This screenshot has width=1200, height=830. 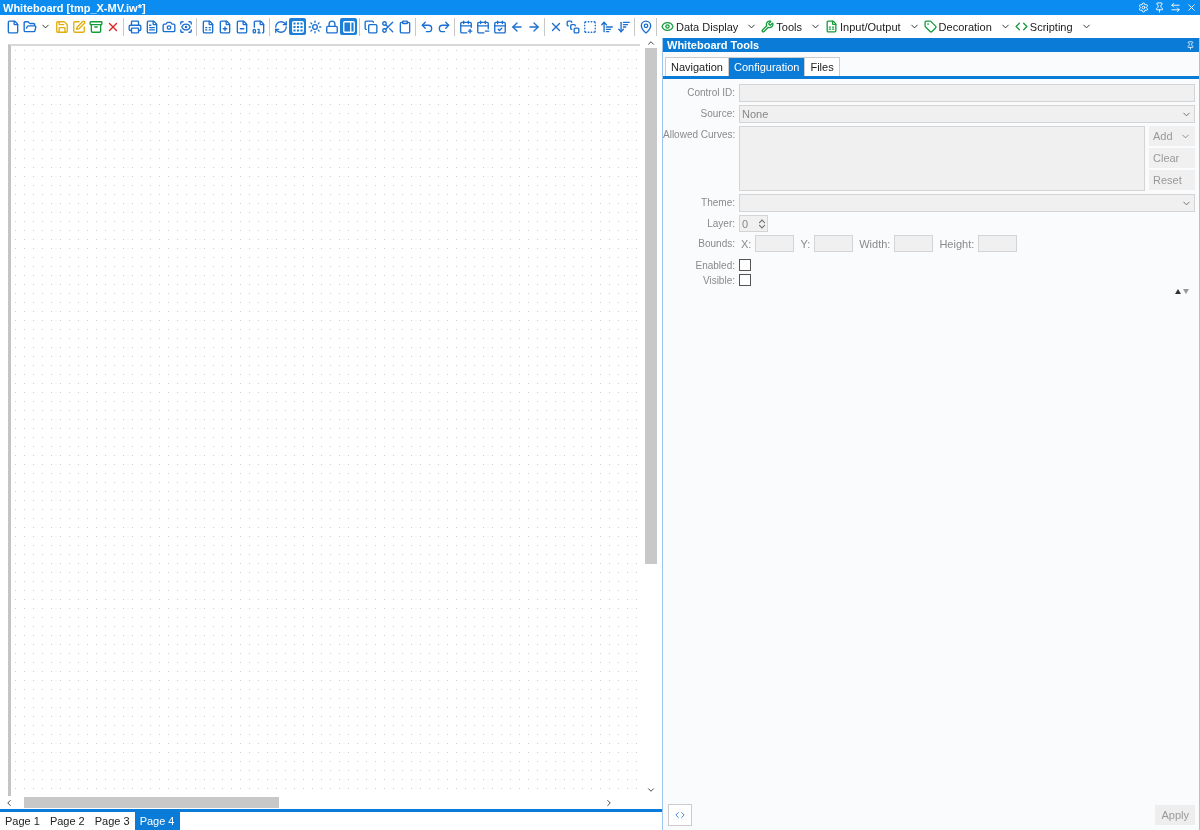 I want to click on up-down-arrows-icon, so click(x=1182, y=291).